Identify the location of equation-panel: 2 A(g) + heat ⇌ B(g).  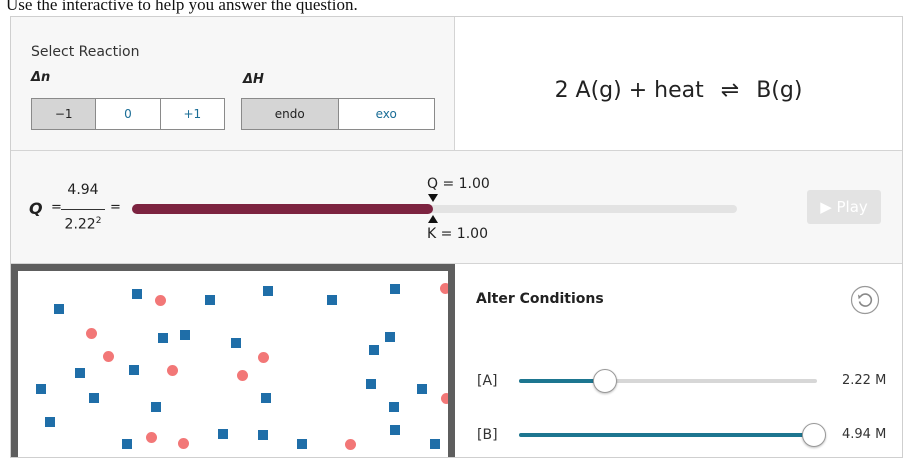
(678, 84).